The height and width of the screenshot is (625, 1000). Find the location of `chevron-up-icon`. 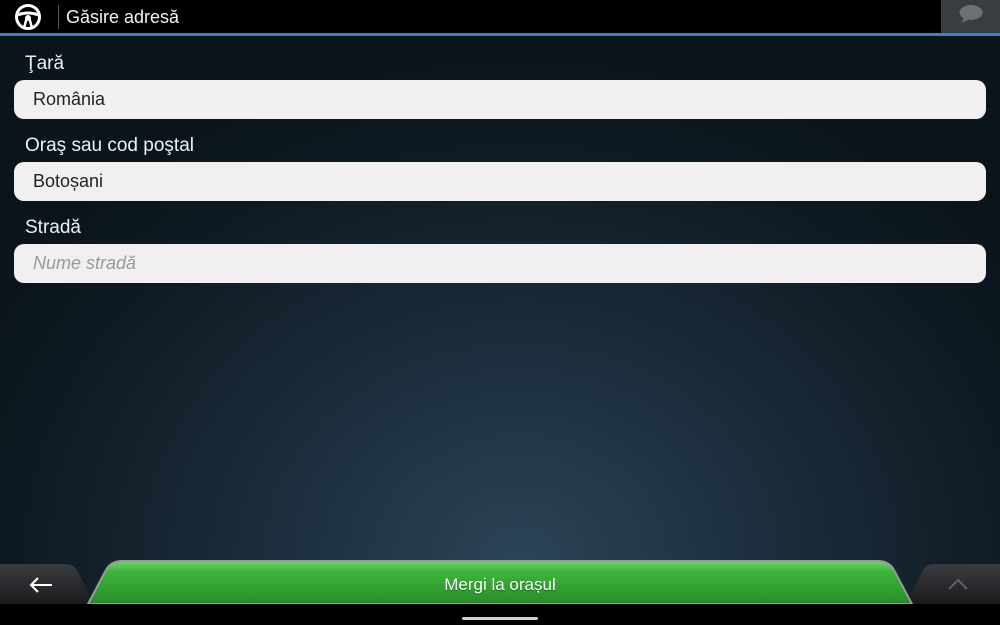

chevron-up-icon is located at coordinates (958, 586).